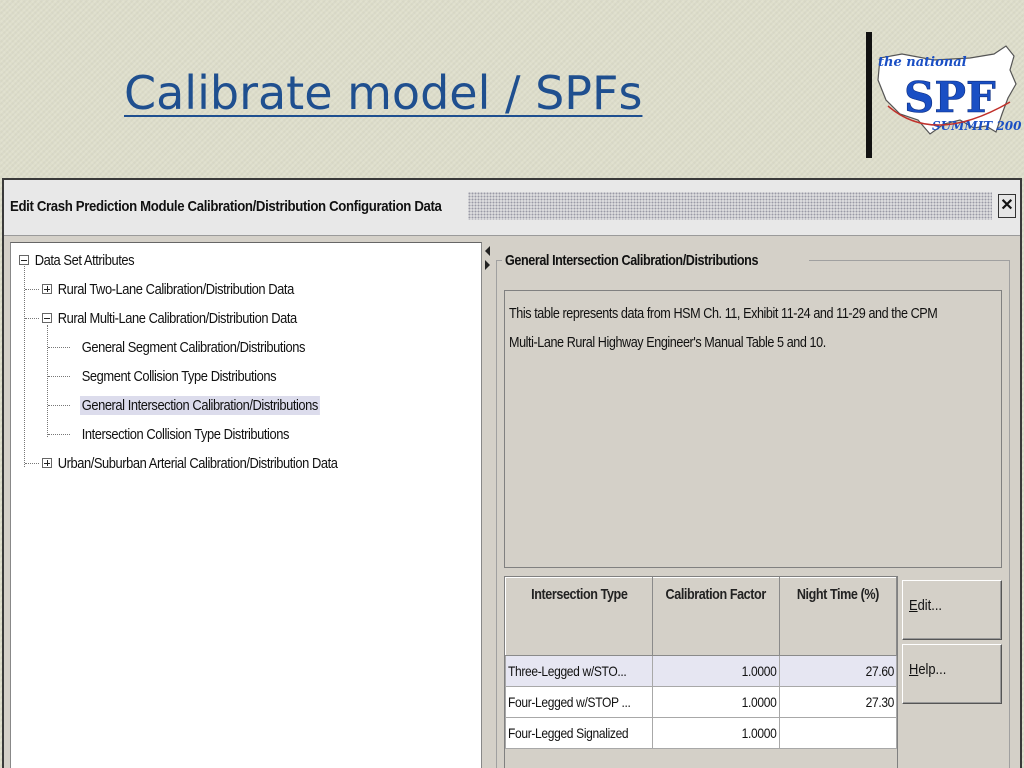 The height and width of the screenshot is (768, 1024). I want to click on table-row: Four-Legged w/STOP ... 1.0000 27.30, so click(701, 702).